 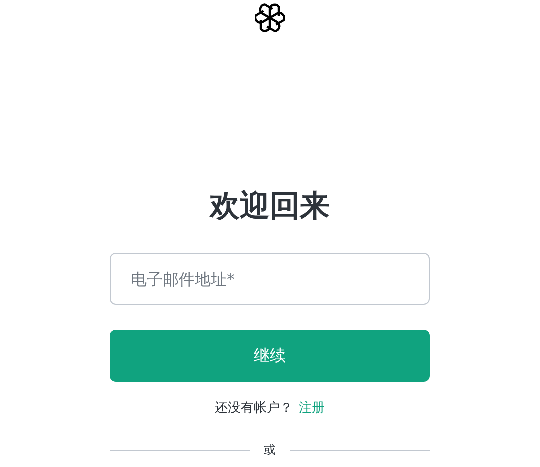 I want to click on signup-link: 注册, so click(x=312, y=409).